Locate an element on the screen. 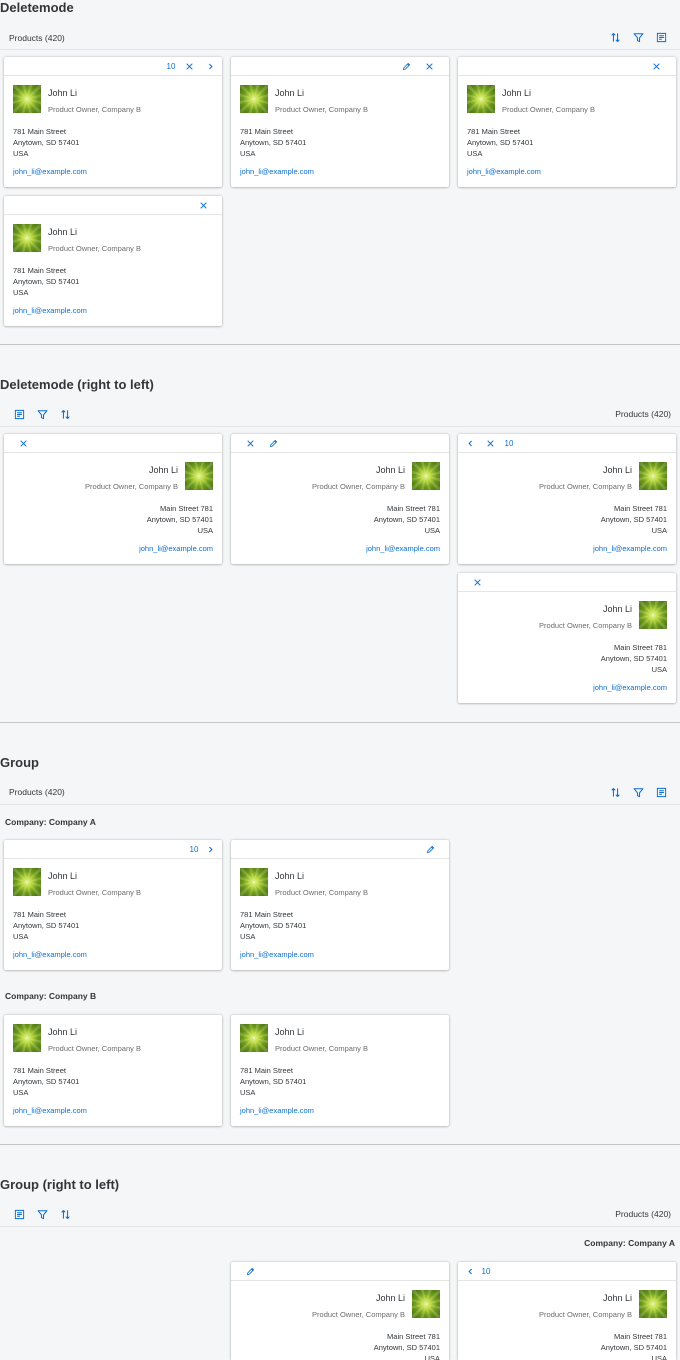 This screenshot has width=680, height=1360. counter-badge: 10 is located at coordinates (171, 66).